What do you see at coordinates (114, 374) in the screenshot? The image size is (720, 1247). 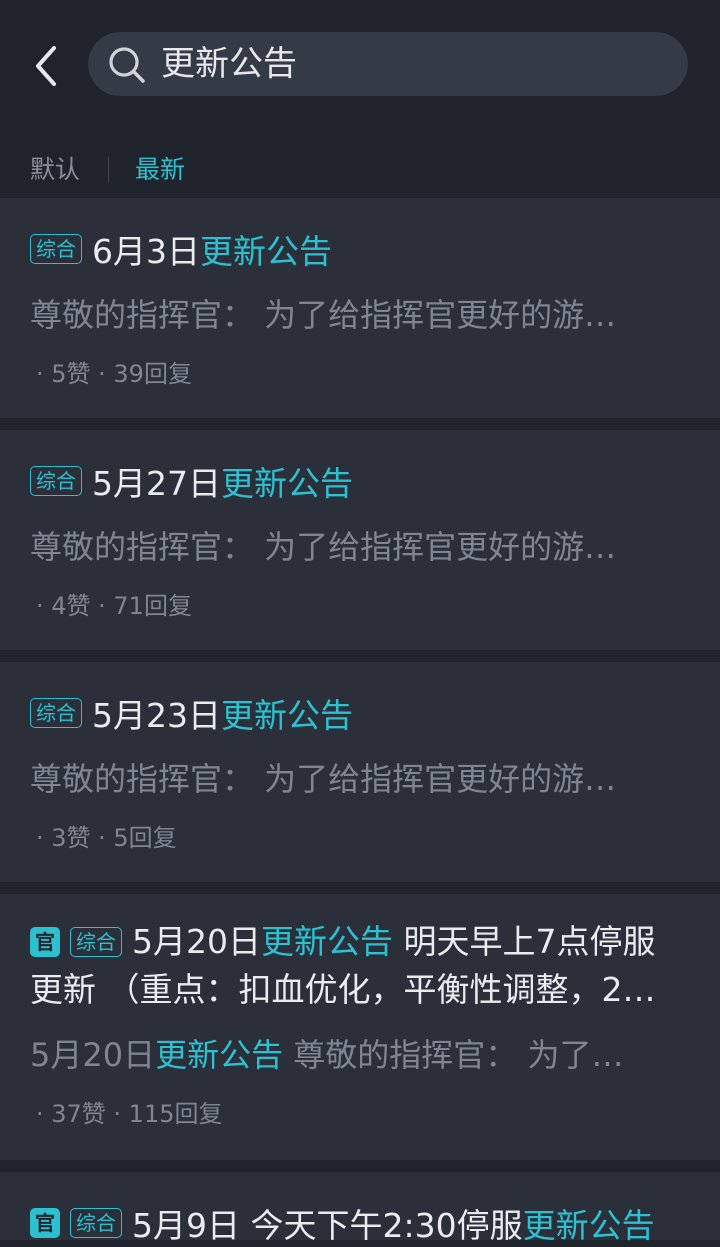 I see `post-stats: · 5赞 · 39回复` at bounding box center [114, 374].